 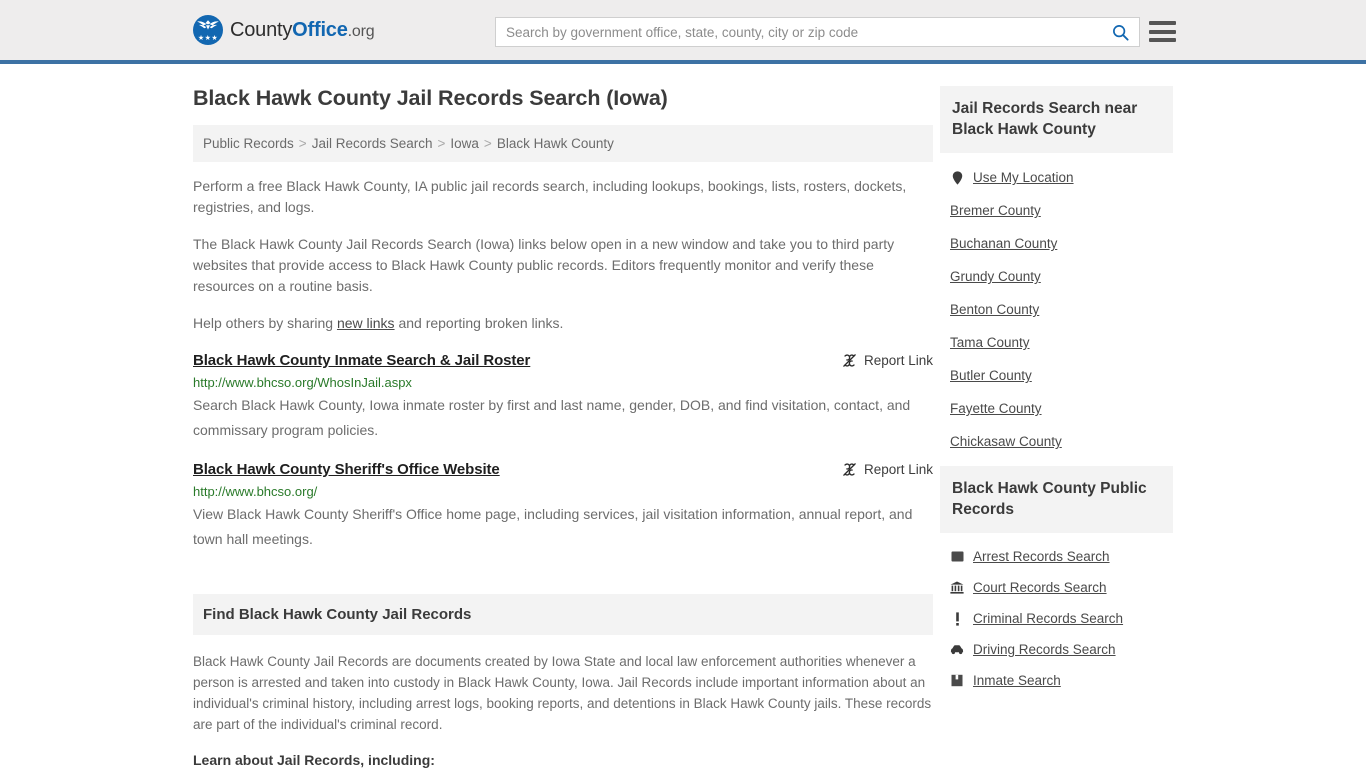 What do you see at coordinates (1048, 618) in the screenshot?
I see `criminal-records-link: Criminal Records Search` at bounding box center [1048, 618].